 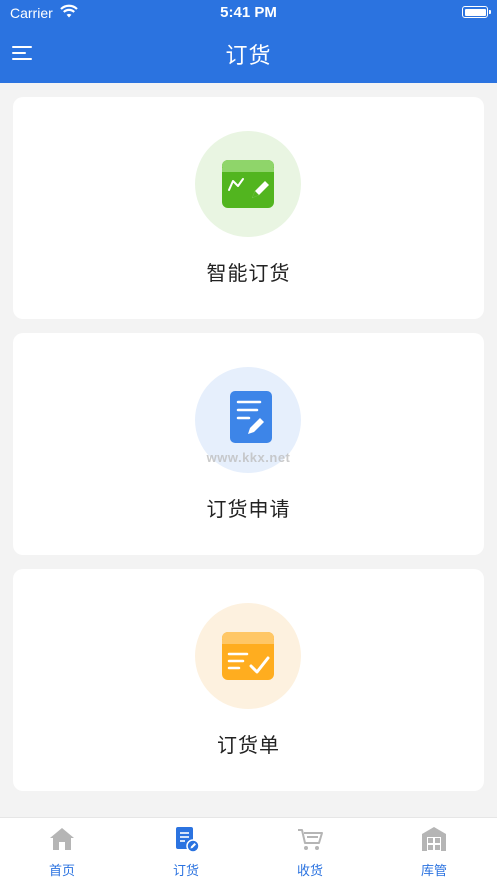 What do you see at coordinates (248, 273) in the screenshot?
I see `smart-order-label: 智能订货` at bounding box center [248, 273].